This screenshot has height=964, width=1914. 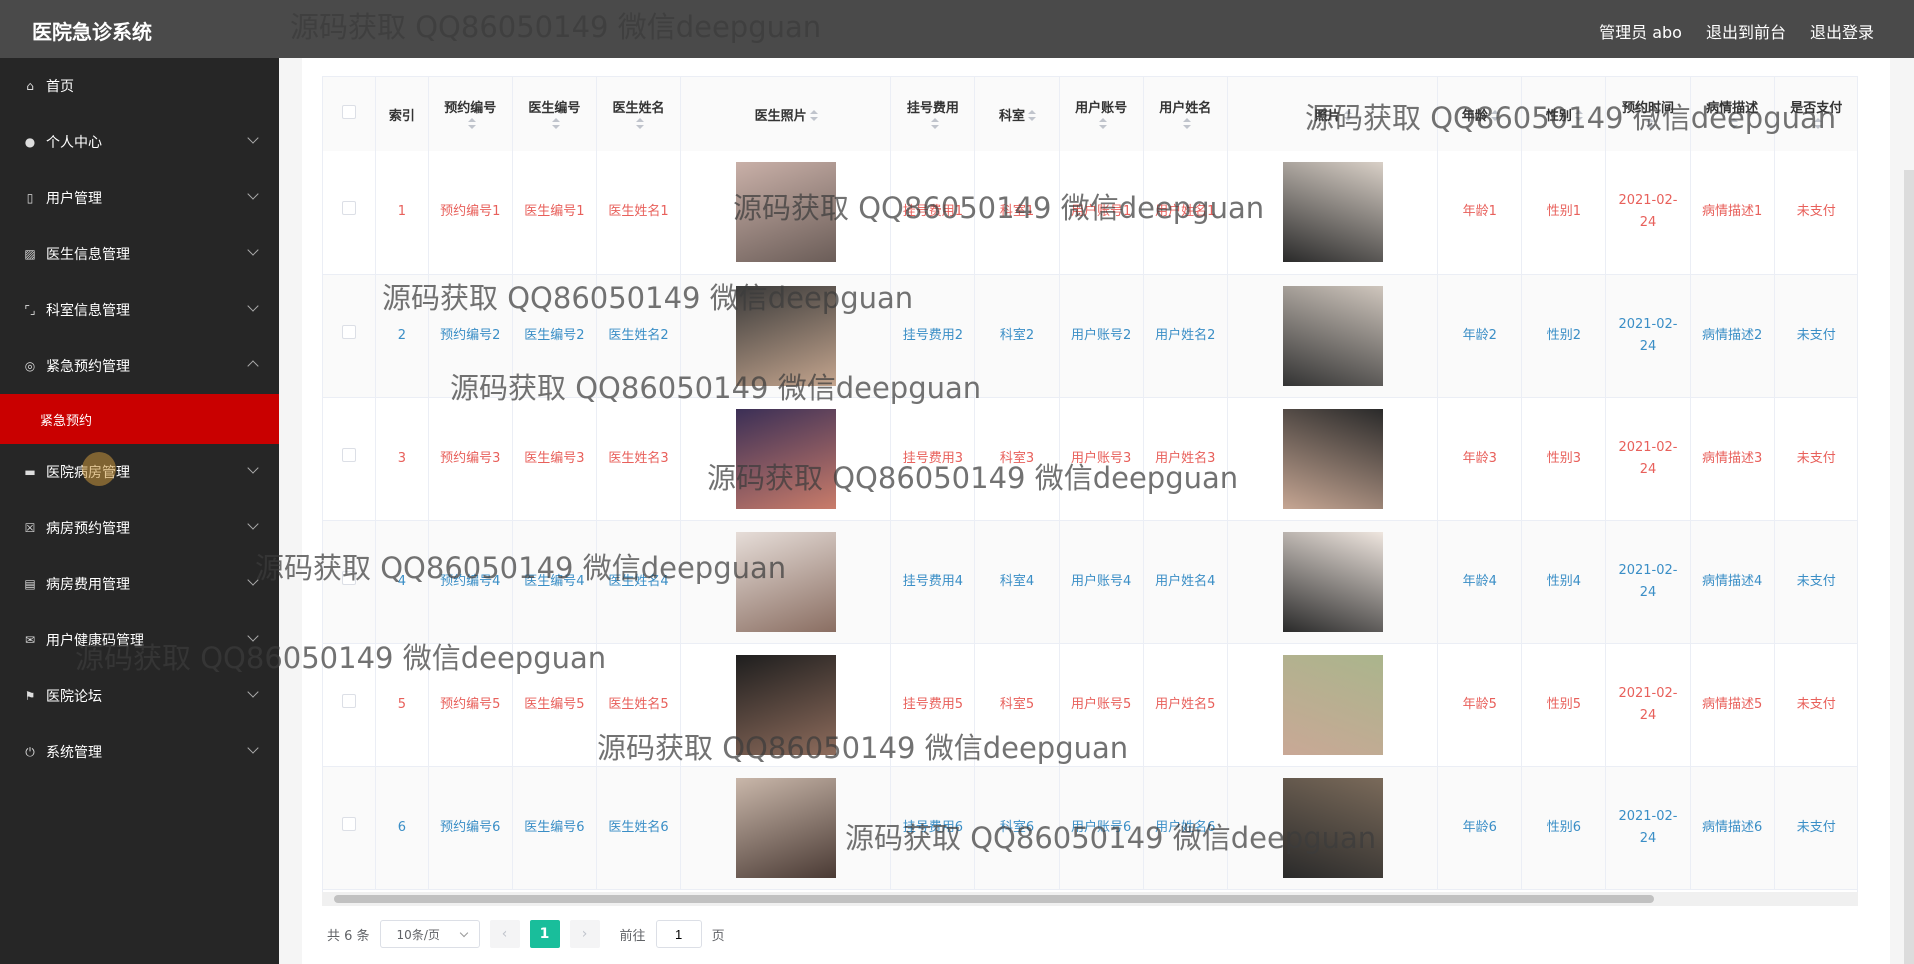 What do you see at coordinates (402, 114) in the screenshot?
I see `column-header: 索引` at bounding box center [402, 114].